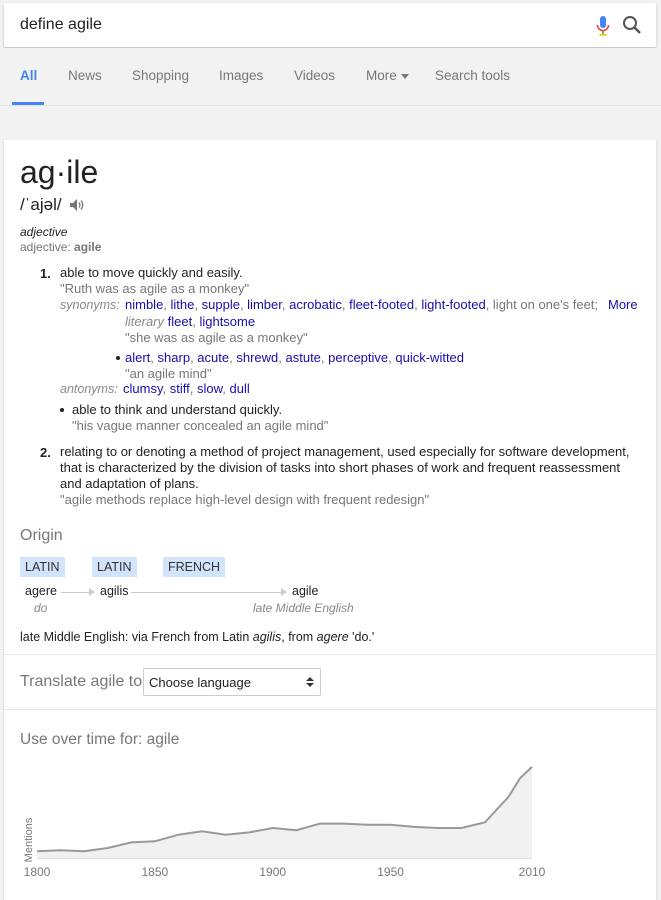 The width and height of the screenshot is (661, 900). Describe the element at coordinates (381, 304) in the screenshot. I see `synonym-link: fleet-footed` at that location.